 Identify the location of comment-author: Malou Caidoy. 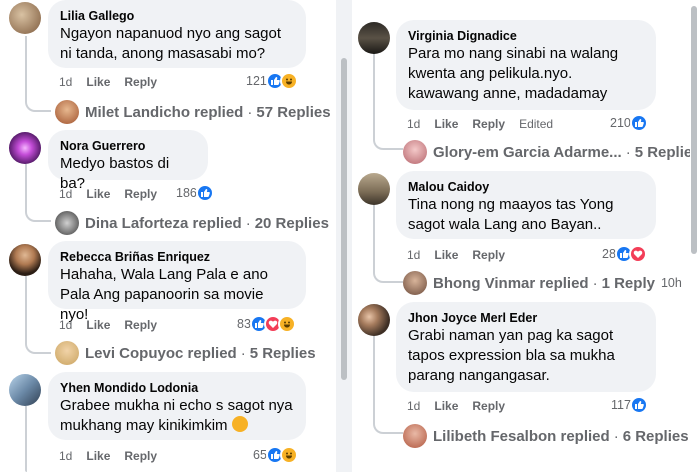
(526, 187).